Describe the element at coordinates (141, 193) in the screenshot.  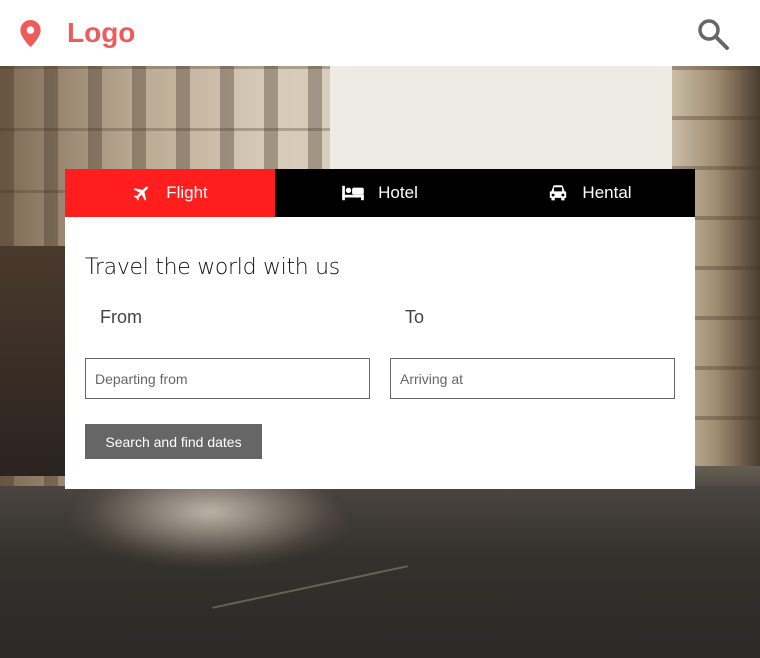
I see `airplane-icon` at that location.